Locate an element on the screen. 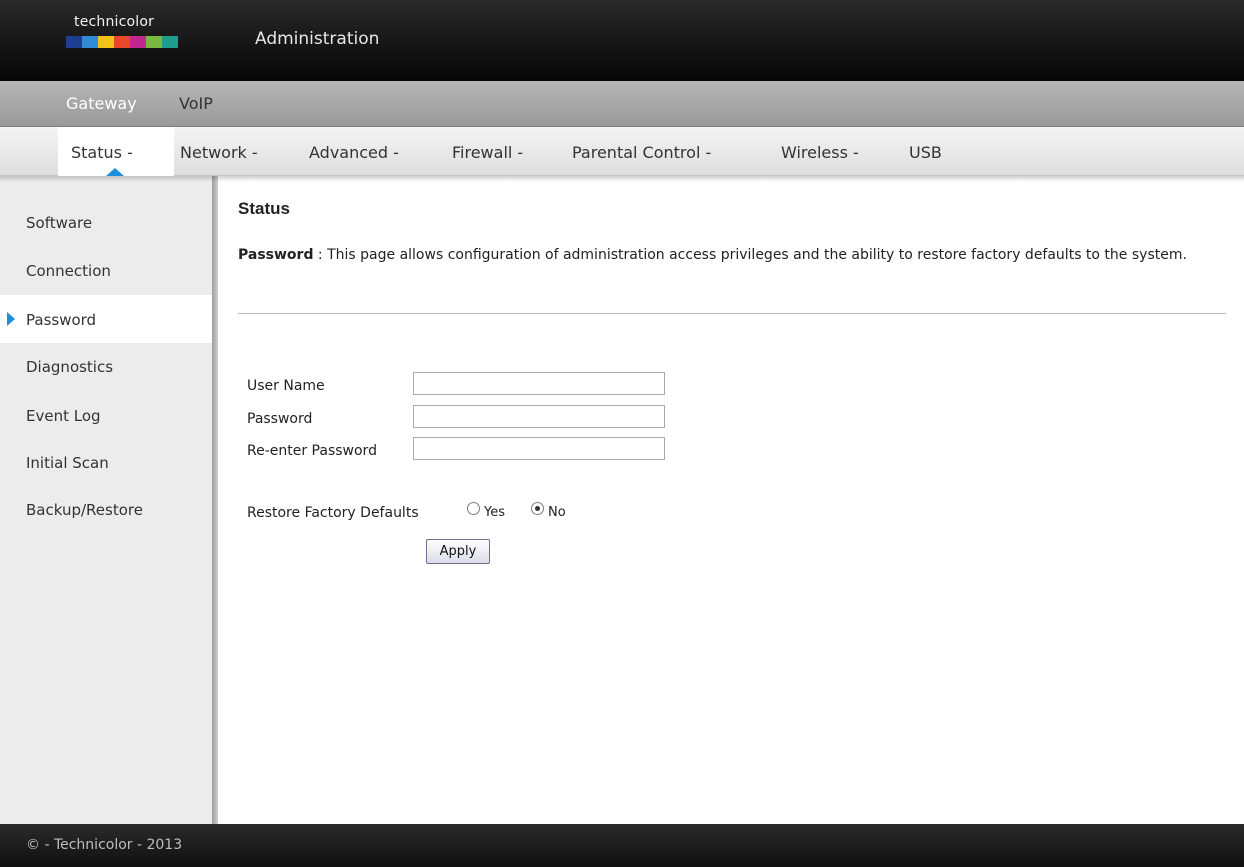 This screenshot has width=1244, height=867. sidebar-item-backup-restore: Backup/Restore is located at coordinates (84, 510).